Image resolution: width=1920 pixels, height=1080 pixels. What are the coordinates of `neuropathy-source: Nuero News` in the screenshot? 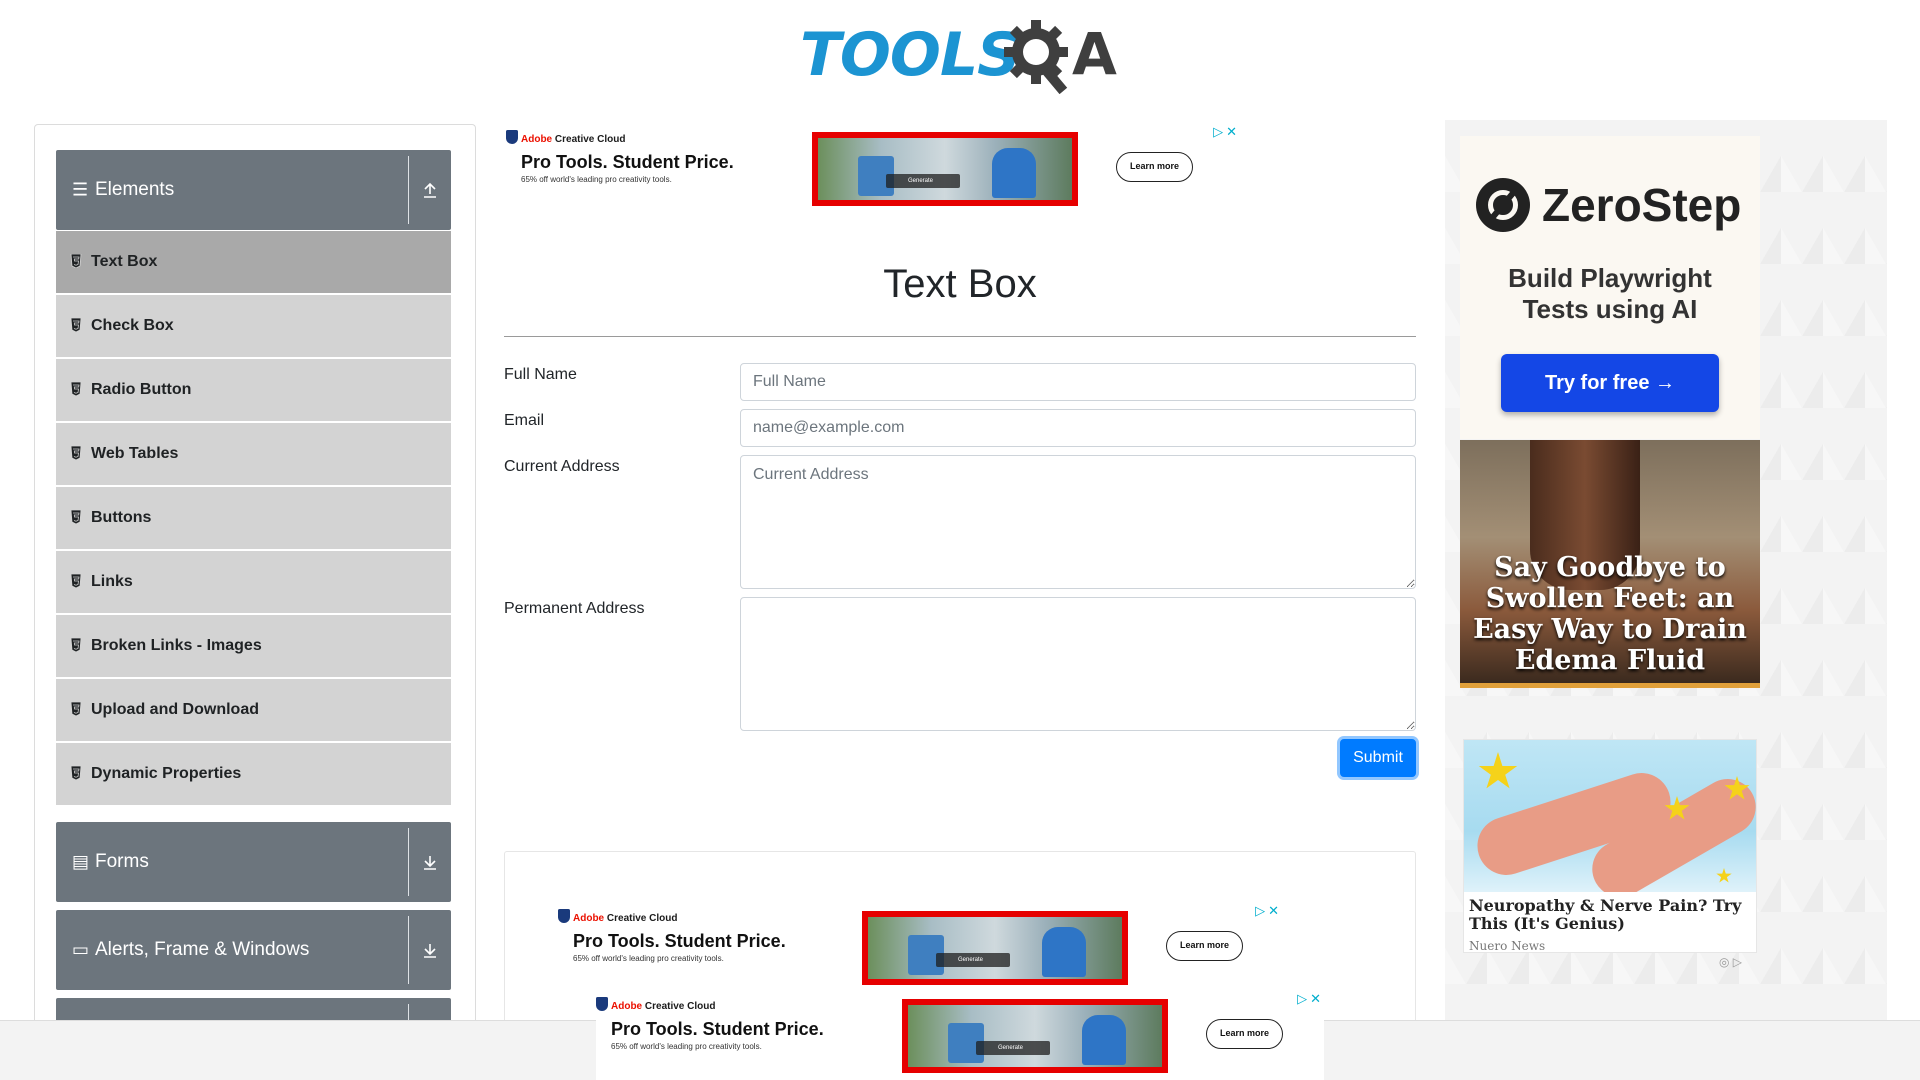 It's located at (1507, 946).